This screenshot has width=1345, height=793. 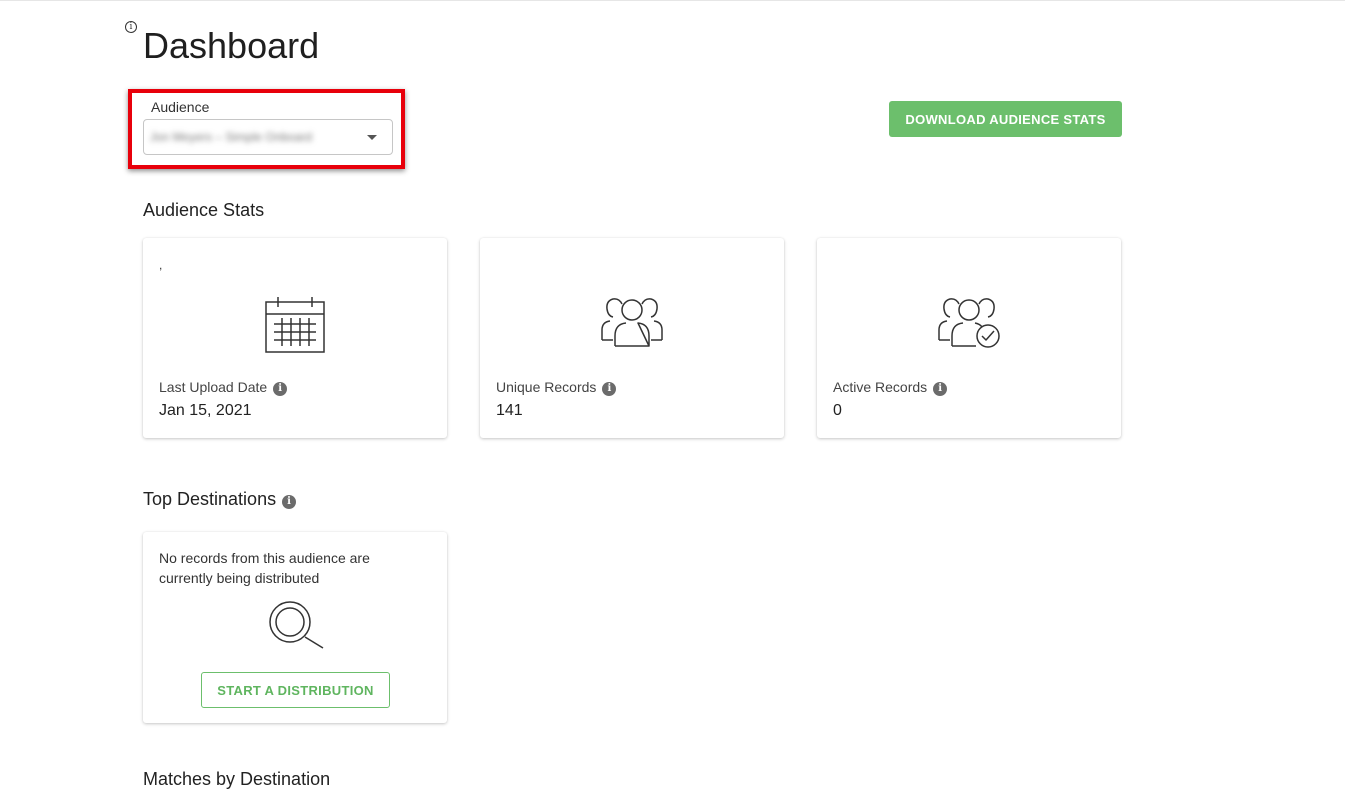 I want to click on calendar-icon, so click(x=295, y=325).